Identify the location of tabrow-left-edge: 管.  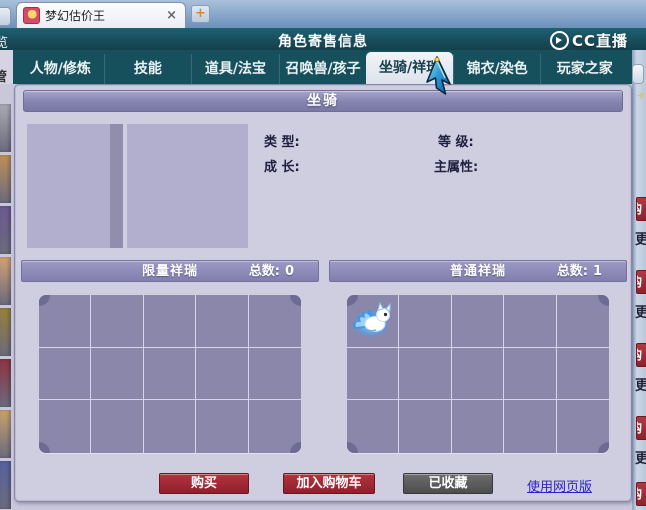
(6, 67).